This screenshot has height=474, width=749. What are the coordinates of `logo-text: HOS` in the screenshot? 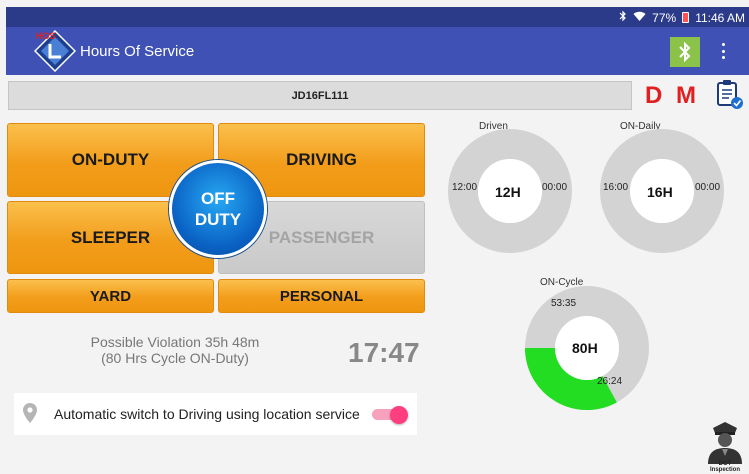 It's located at (46, 36).